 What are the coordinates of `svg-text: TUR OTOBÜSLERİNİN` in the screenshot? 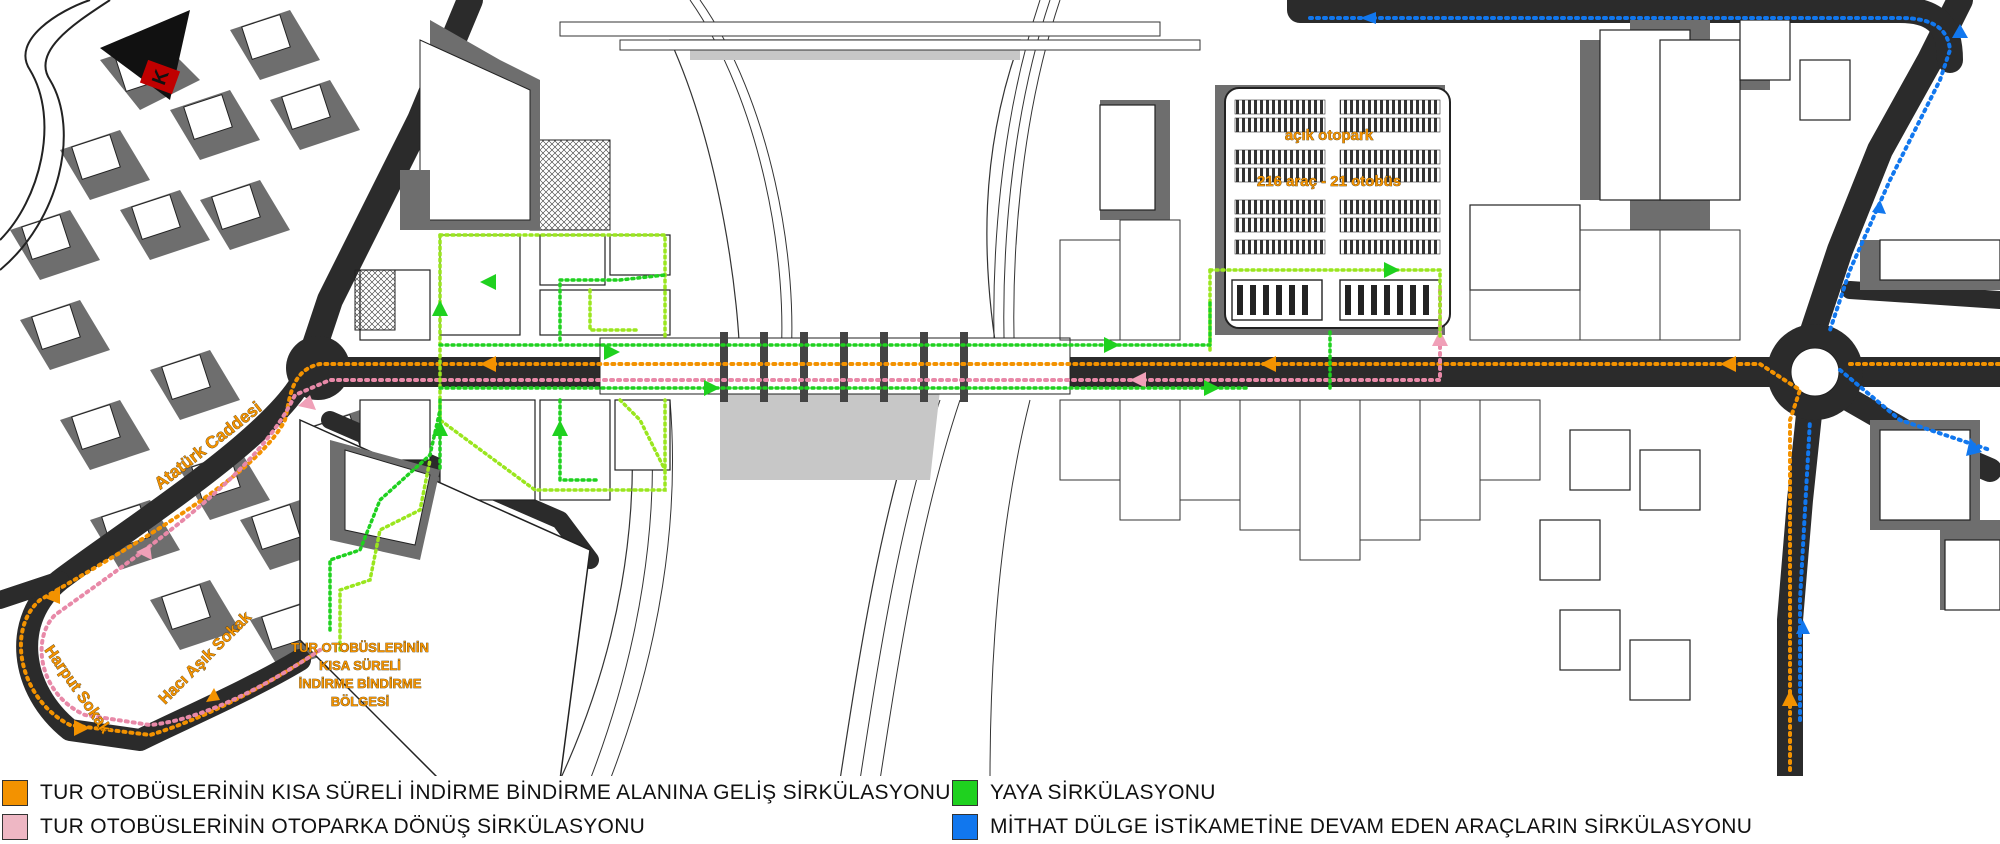 It's located at (360, 647).